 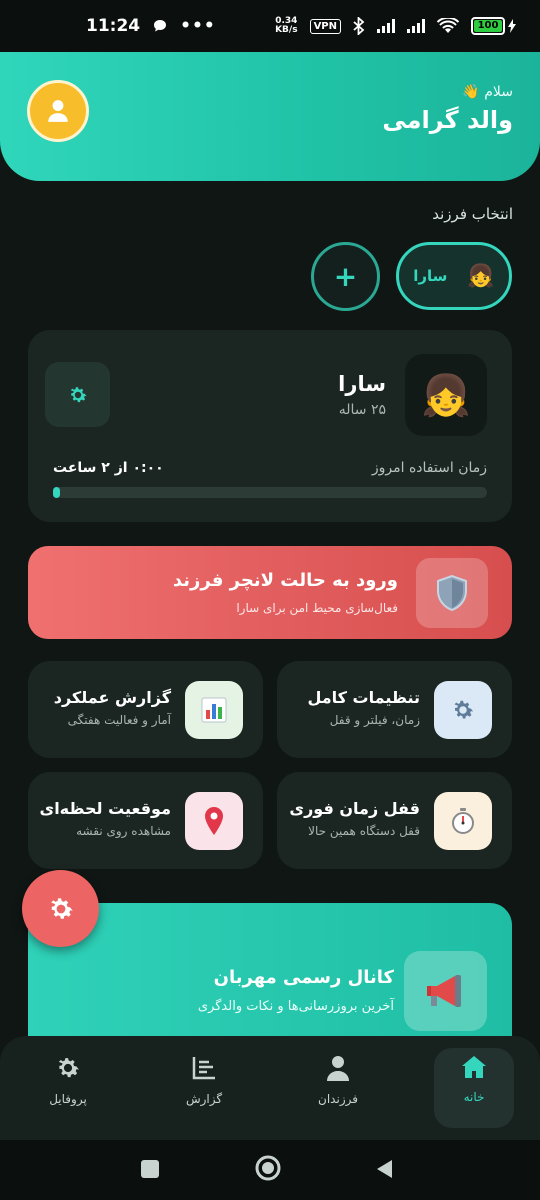 What do you see at coordinates (303, 977) in the screenshot?
I see `channel-title: کانال رسمی مهربان` at bounding box center [303, 977].